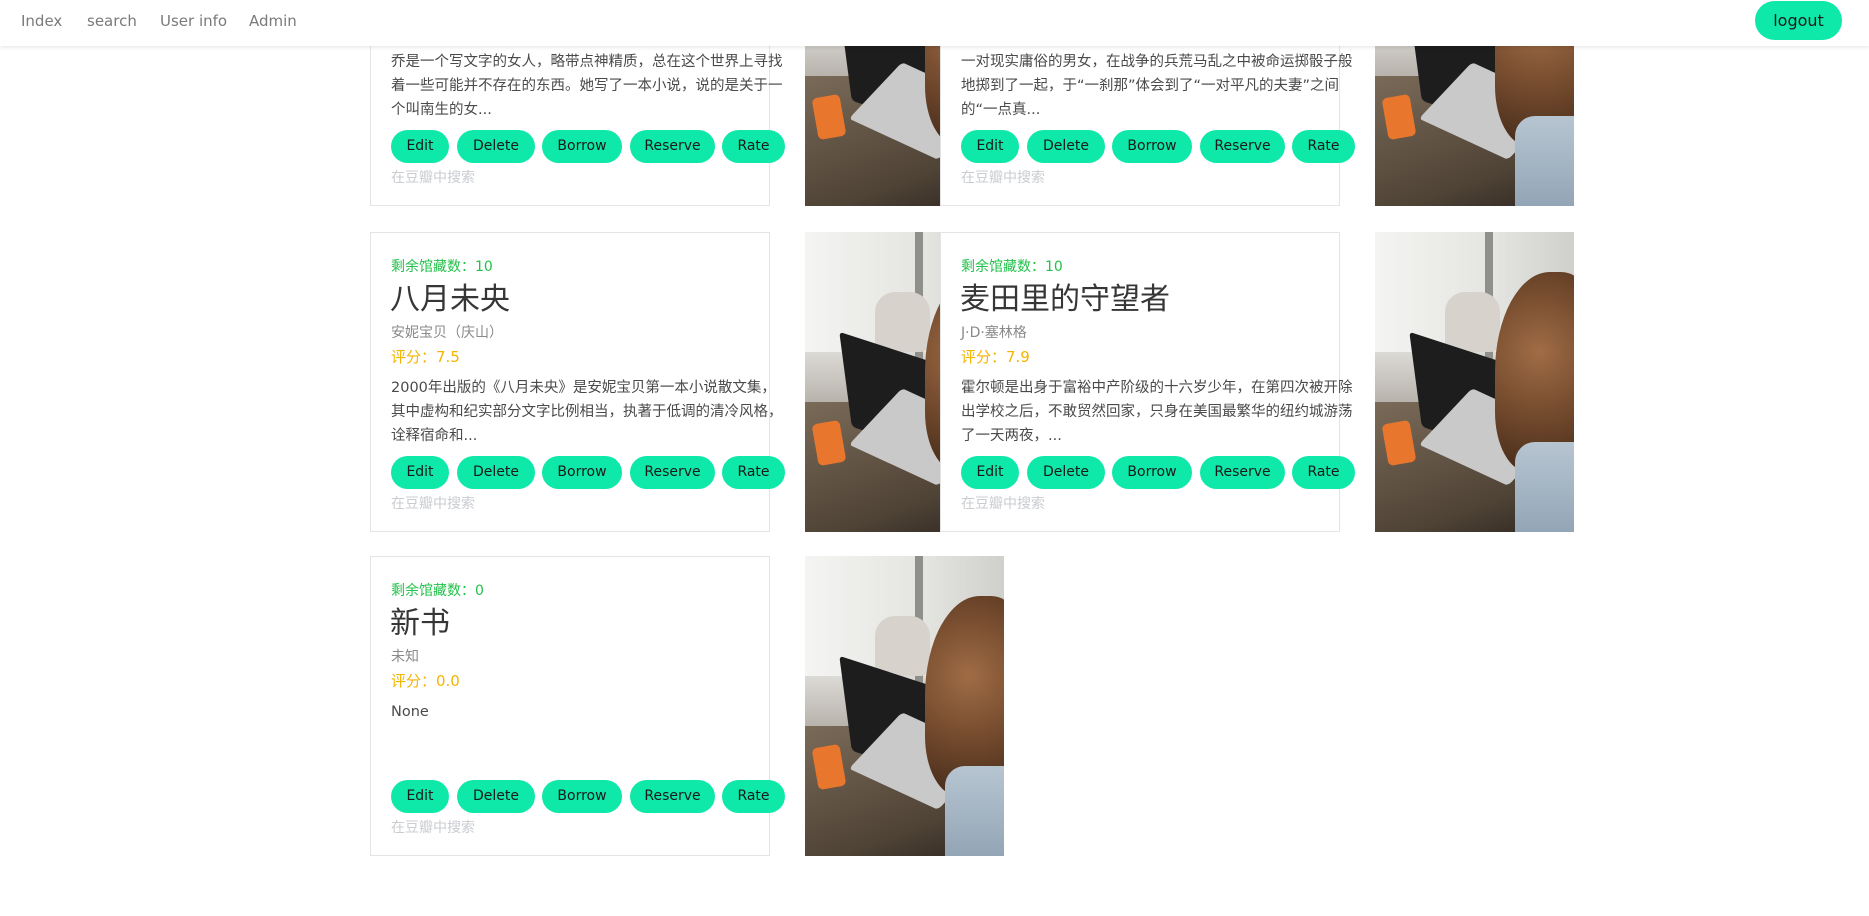  I want to click on logout-button: logout, so click(1798, 20).